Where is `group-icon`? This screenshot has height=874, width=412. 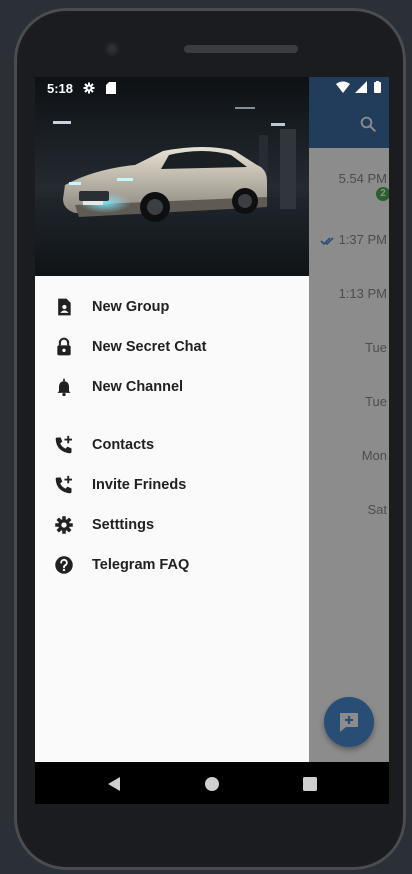 group-icon is located at coordinates (64, 307).